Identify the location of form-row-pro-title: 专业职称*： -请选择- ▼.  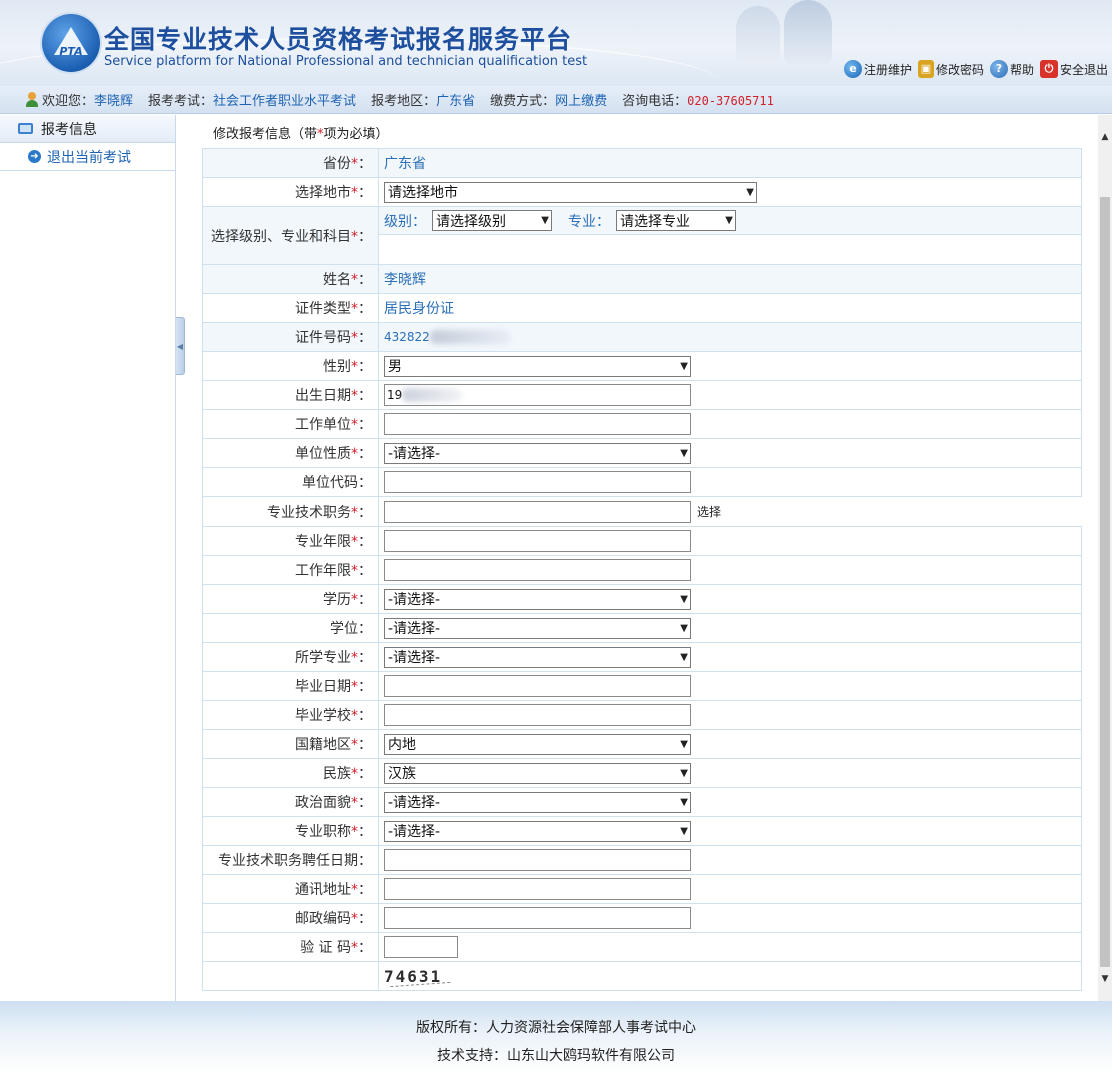
(642, 831).